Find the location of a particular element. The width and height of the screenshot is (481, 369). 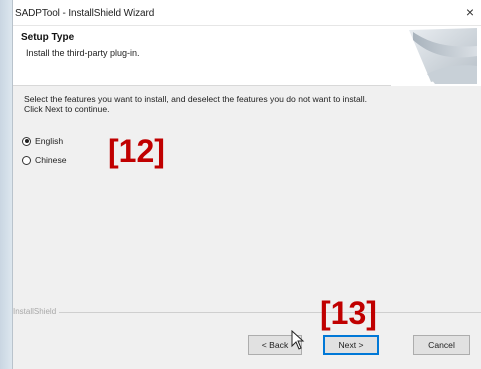

title-bar: SADPTool - InstallShield Wizard × is located at coordinates (247, 13).